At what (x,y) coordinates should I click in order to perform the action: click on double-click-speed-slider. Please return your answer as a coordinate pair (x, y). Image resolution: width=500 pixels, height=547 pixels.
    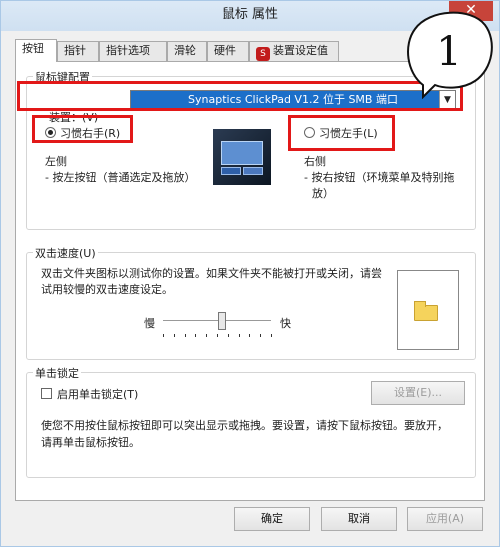
    Looking at the image, I should click on (222, 321).